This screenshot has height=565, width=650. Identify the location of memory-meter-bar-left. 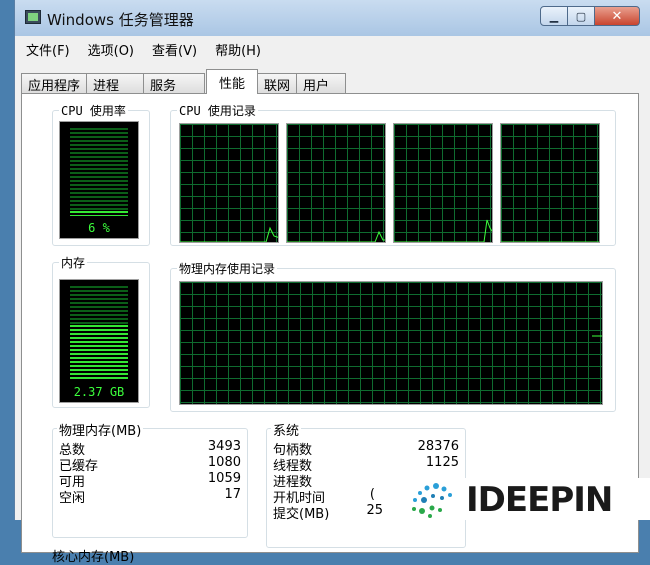
(84, 333).